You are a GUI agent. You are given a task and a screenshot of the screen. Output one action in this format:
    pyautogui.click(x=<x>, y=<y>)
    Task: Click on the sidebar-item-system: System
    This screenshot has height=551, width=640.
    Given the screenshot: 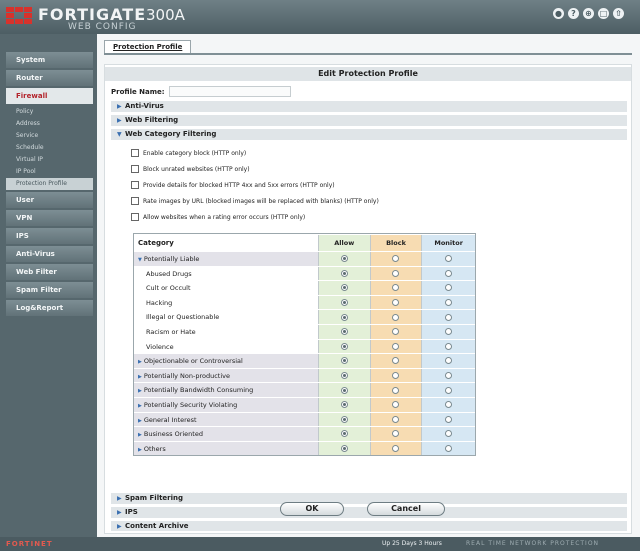 What is the action you would take?
    pyautogui.click(x=49, y=60)
    